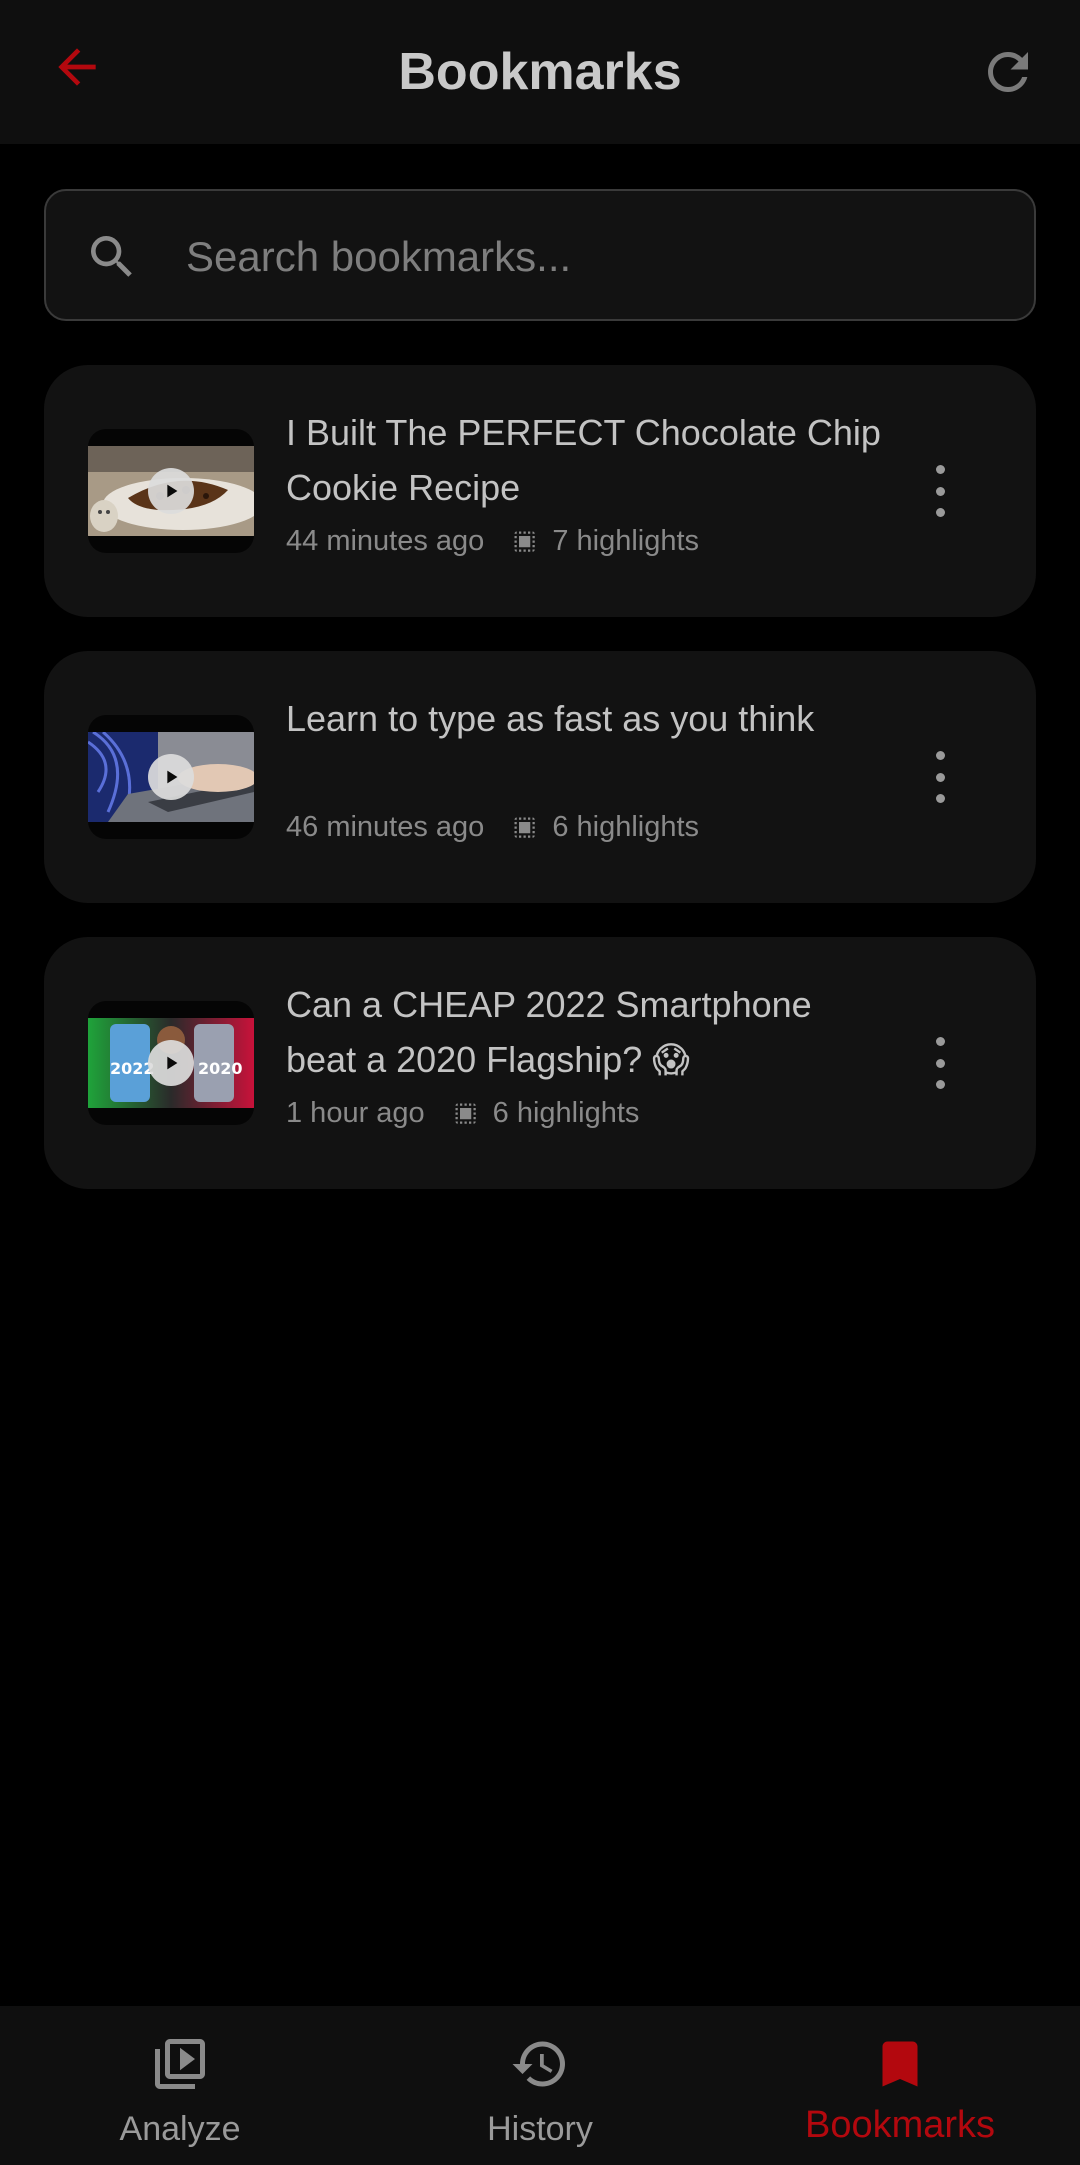 The image size is (1080, 2165). What do you see at coordinates (550, 718) in the screenshot?
I see `bookmark-title: Learn to type as fast as you think` at bounding box center [550, 718].